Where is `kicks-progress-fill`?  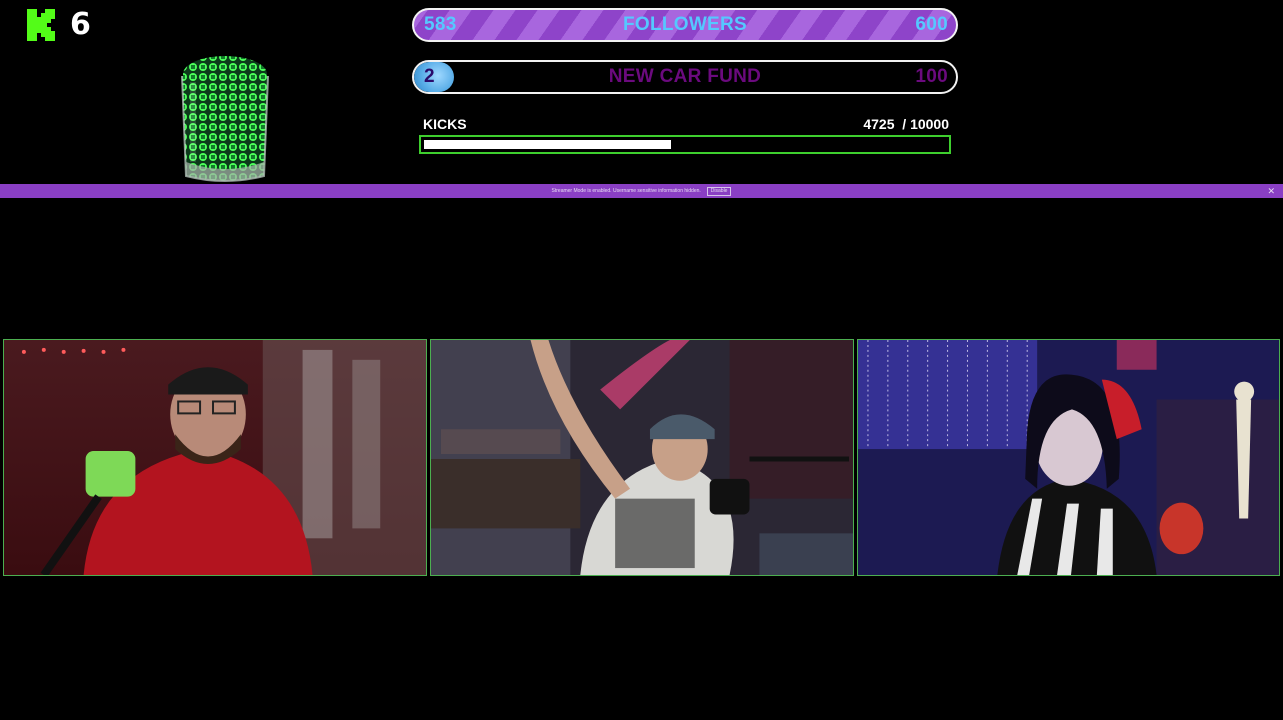 kicks-progress-fill is located at coordinates (547, 144).